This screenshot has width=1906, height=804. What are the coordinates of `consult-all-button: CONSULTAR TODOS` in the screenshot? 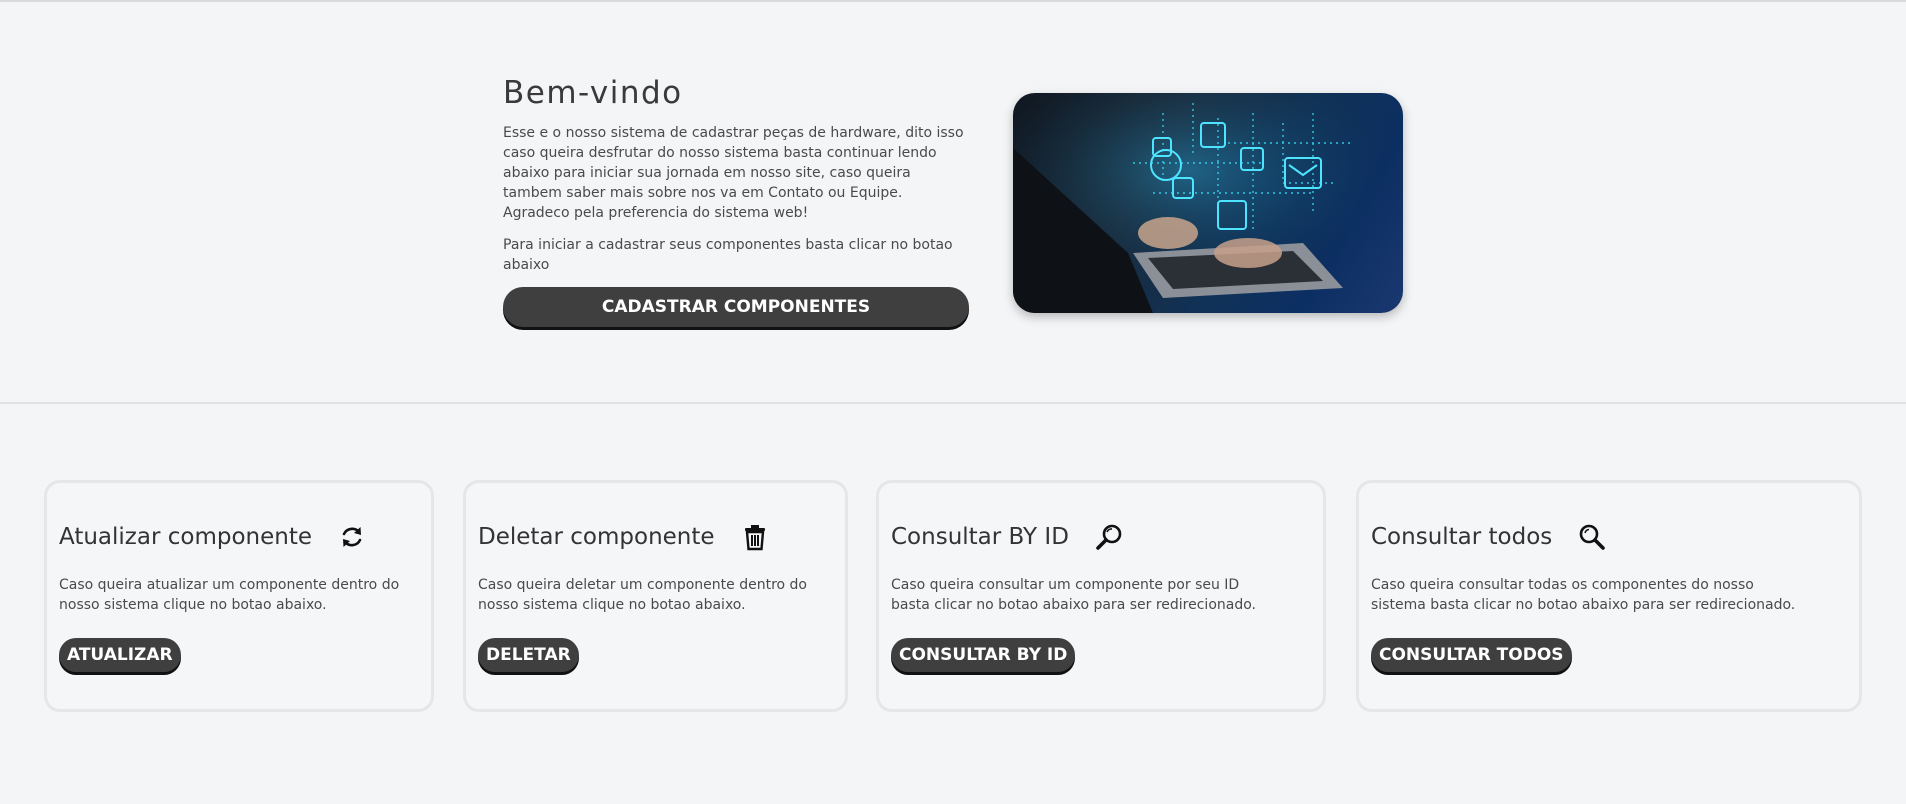 It's located at (1471, 655).